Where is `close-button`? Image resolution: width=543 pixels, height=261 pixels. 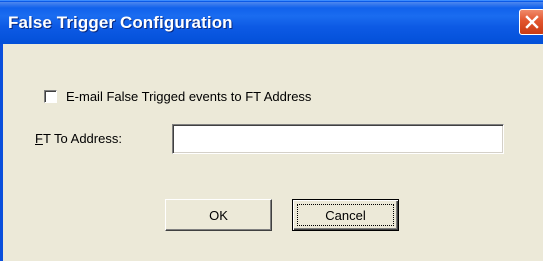 close-button is located at coordinates (531, 22).